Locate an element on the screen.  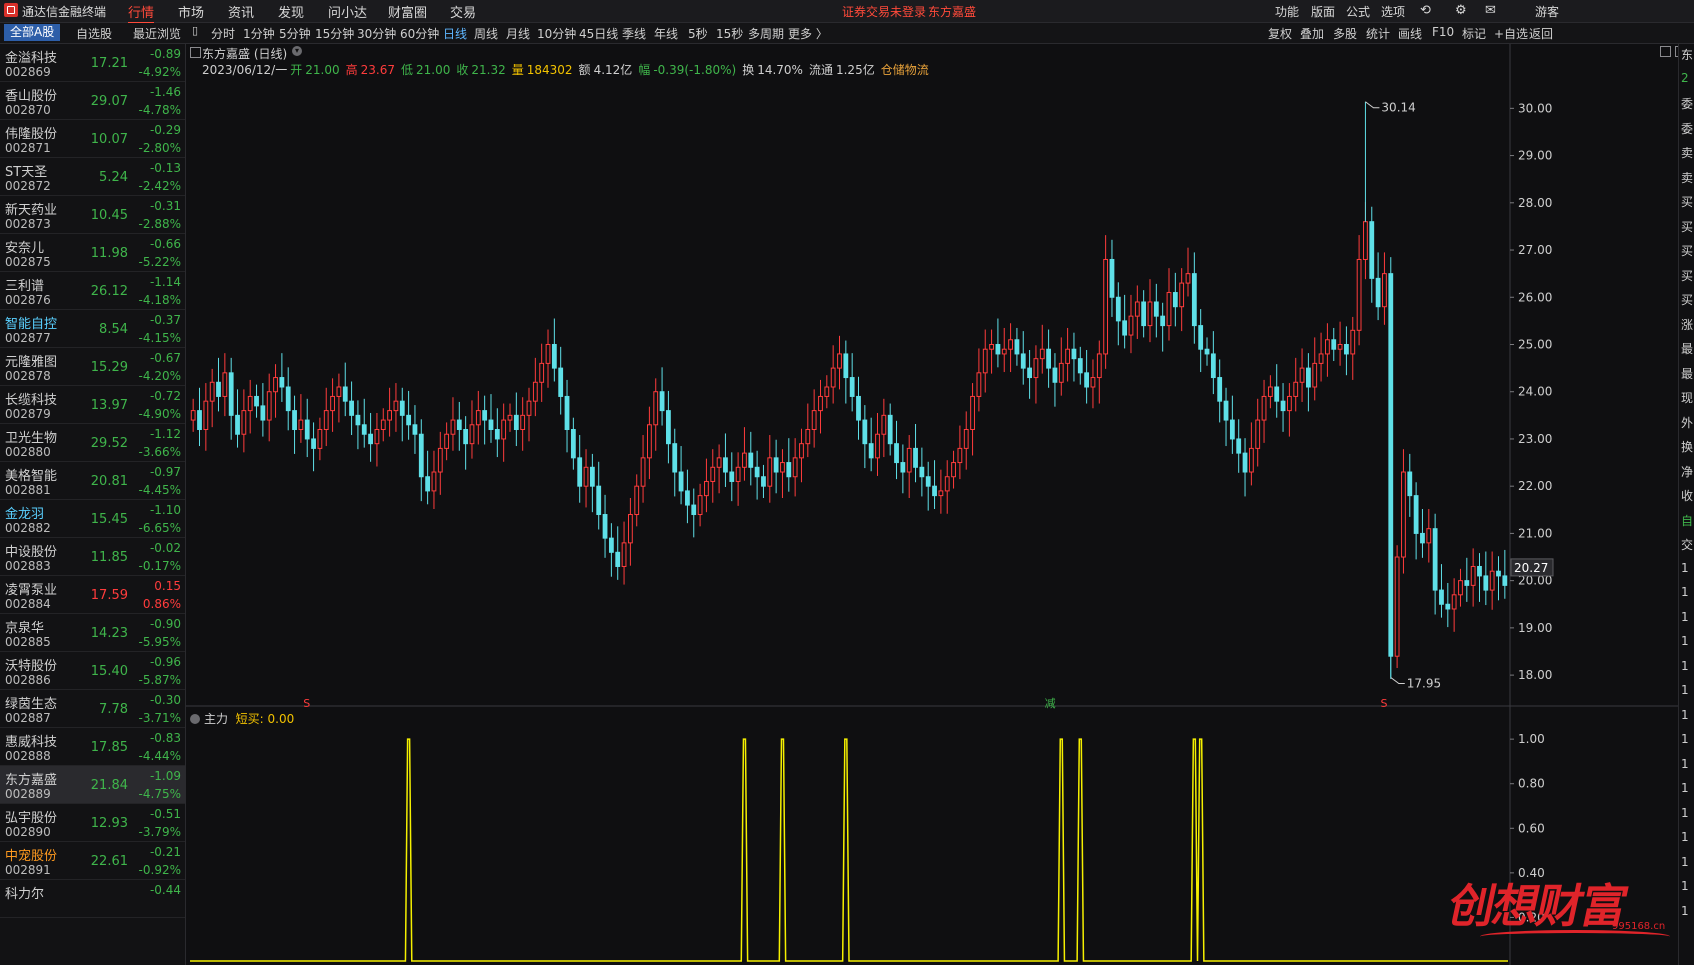
period-60min: 60分钟 is located at coordinates (419, 33).